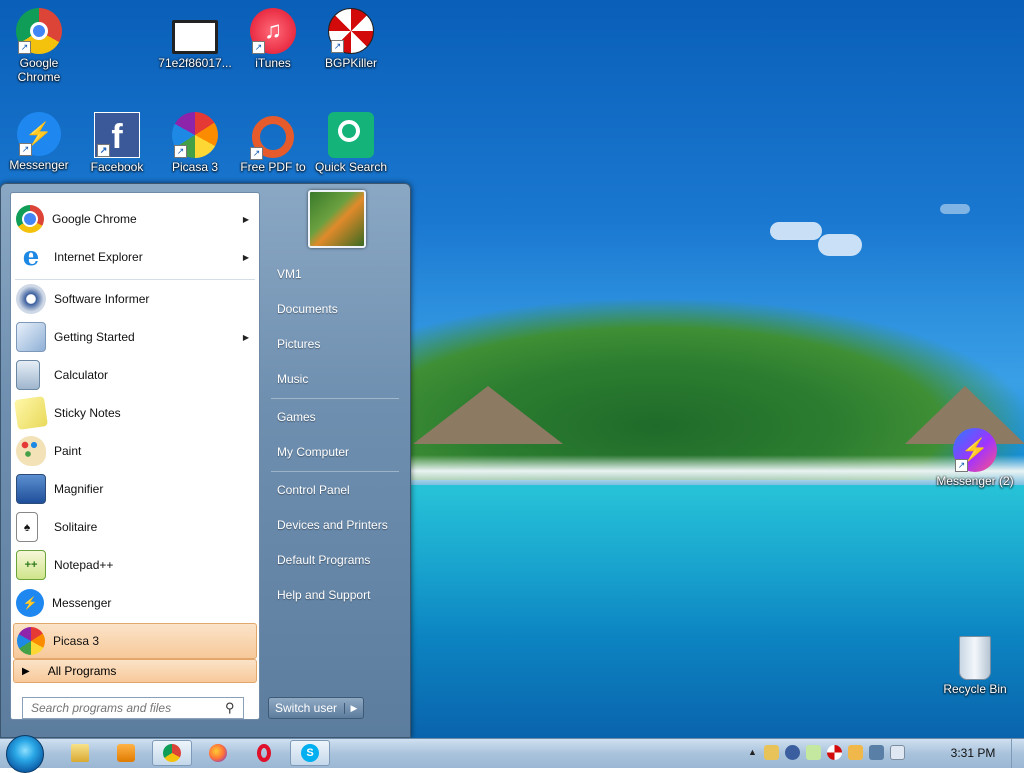  Describe the element at coordinates (273, 167) in the screenshot. I see `desktop-icon-label: Free PDF to` at that location.